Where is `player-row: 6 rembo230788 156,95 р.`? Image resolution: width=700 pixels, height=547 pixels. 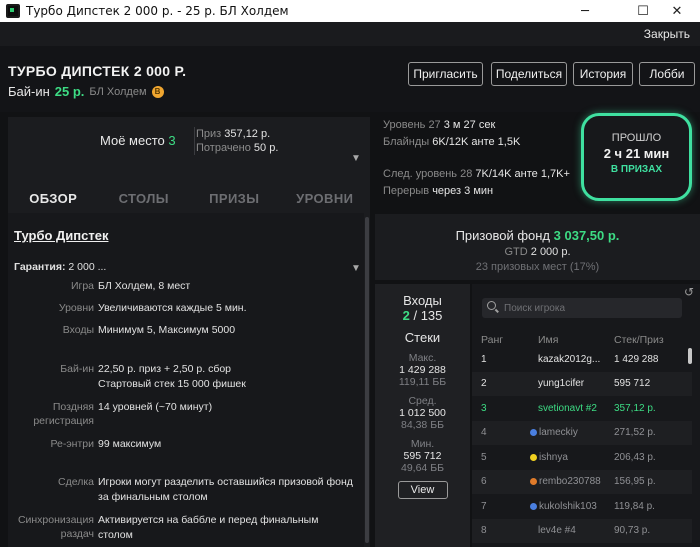
player-row: 6 rembo230788 156,95 р. is located at coordinates (582, 482).